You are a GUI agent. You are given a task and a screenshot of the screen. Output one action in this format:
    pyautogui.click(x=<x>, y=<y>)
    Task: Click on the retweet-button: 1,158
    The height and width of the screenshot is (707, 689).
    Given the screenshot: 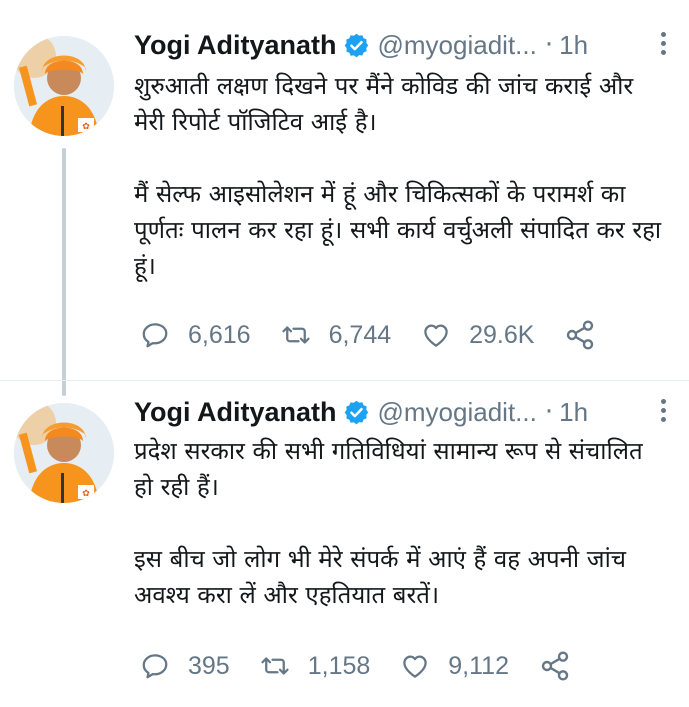 What is the action you would take?
    pyautogui.click(x=315, y=666)
    